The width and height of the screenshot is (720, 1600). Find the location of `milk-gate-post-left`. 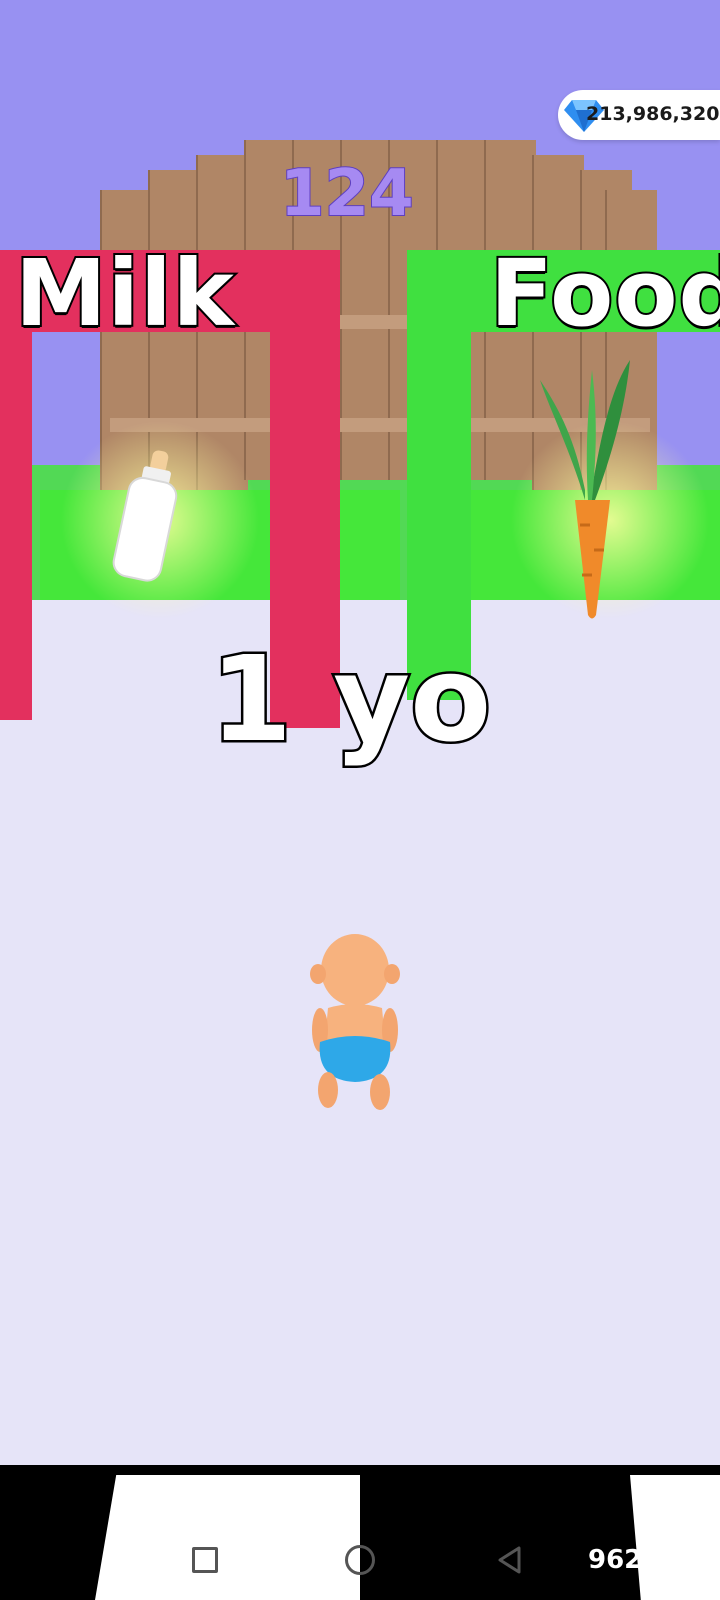

milk-gate-post-left is located at coordinates (16, 510).